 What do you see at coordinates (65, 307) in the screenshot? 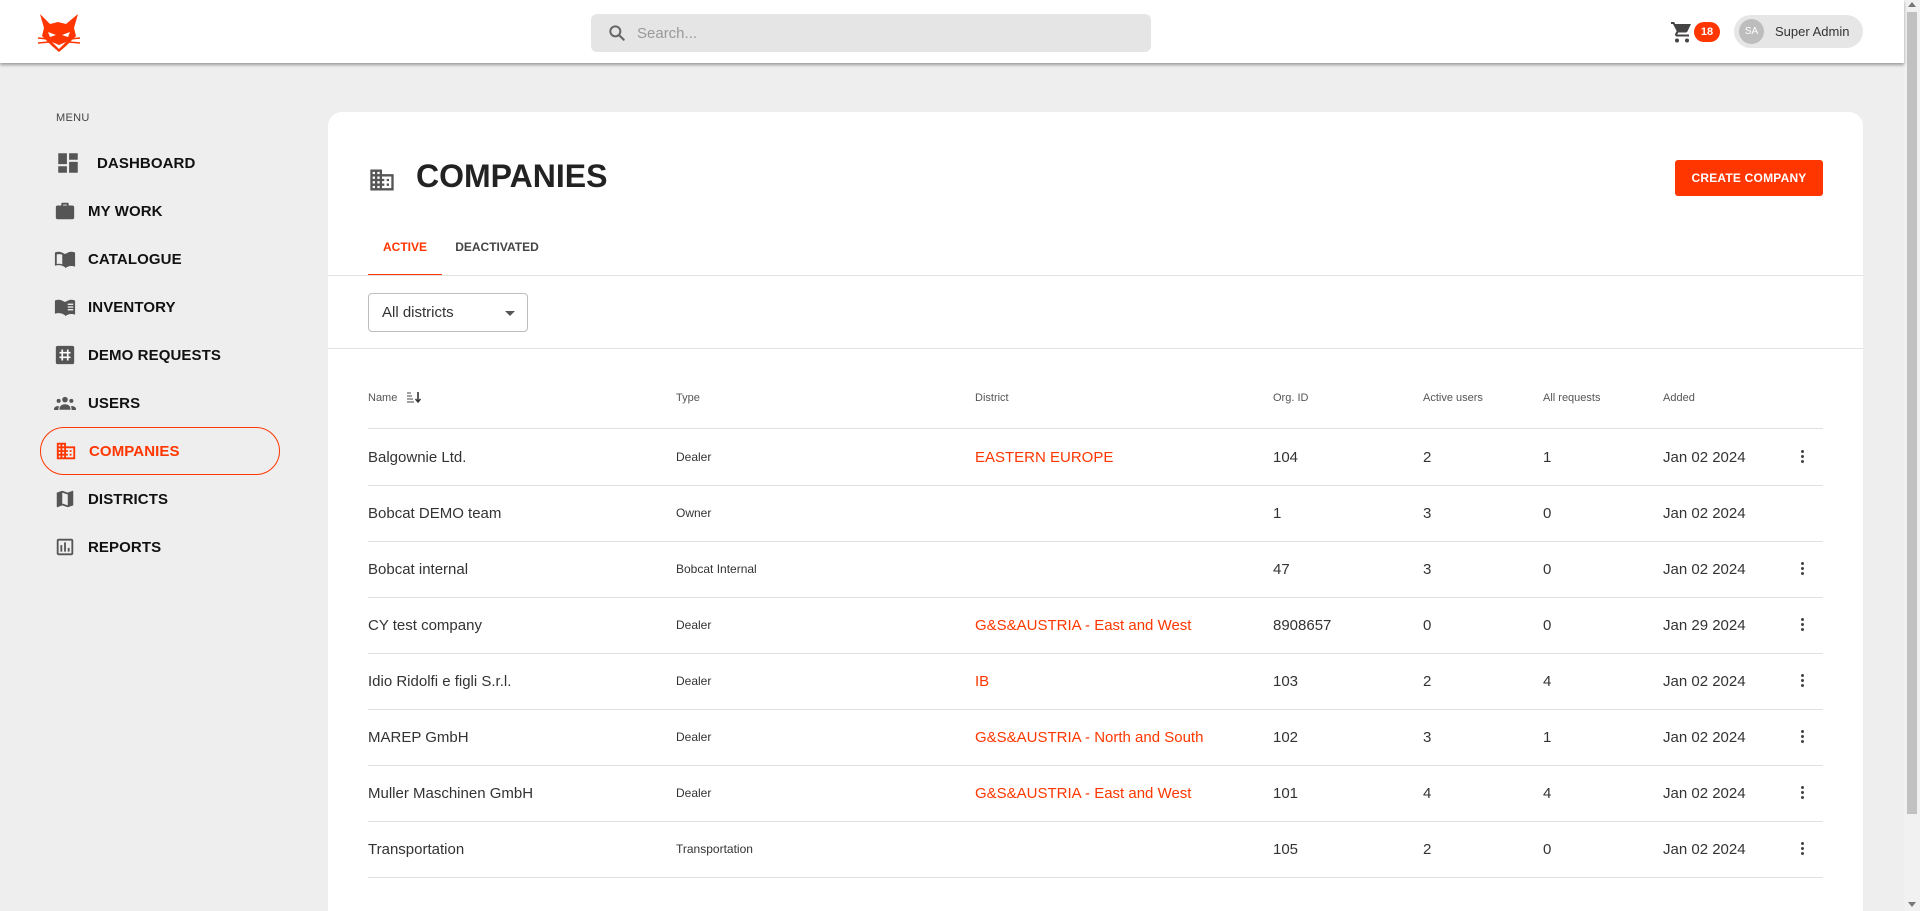
I see `book-list-icon` at bounding box center [65, 307].